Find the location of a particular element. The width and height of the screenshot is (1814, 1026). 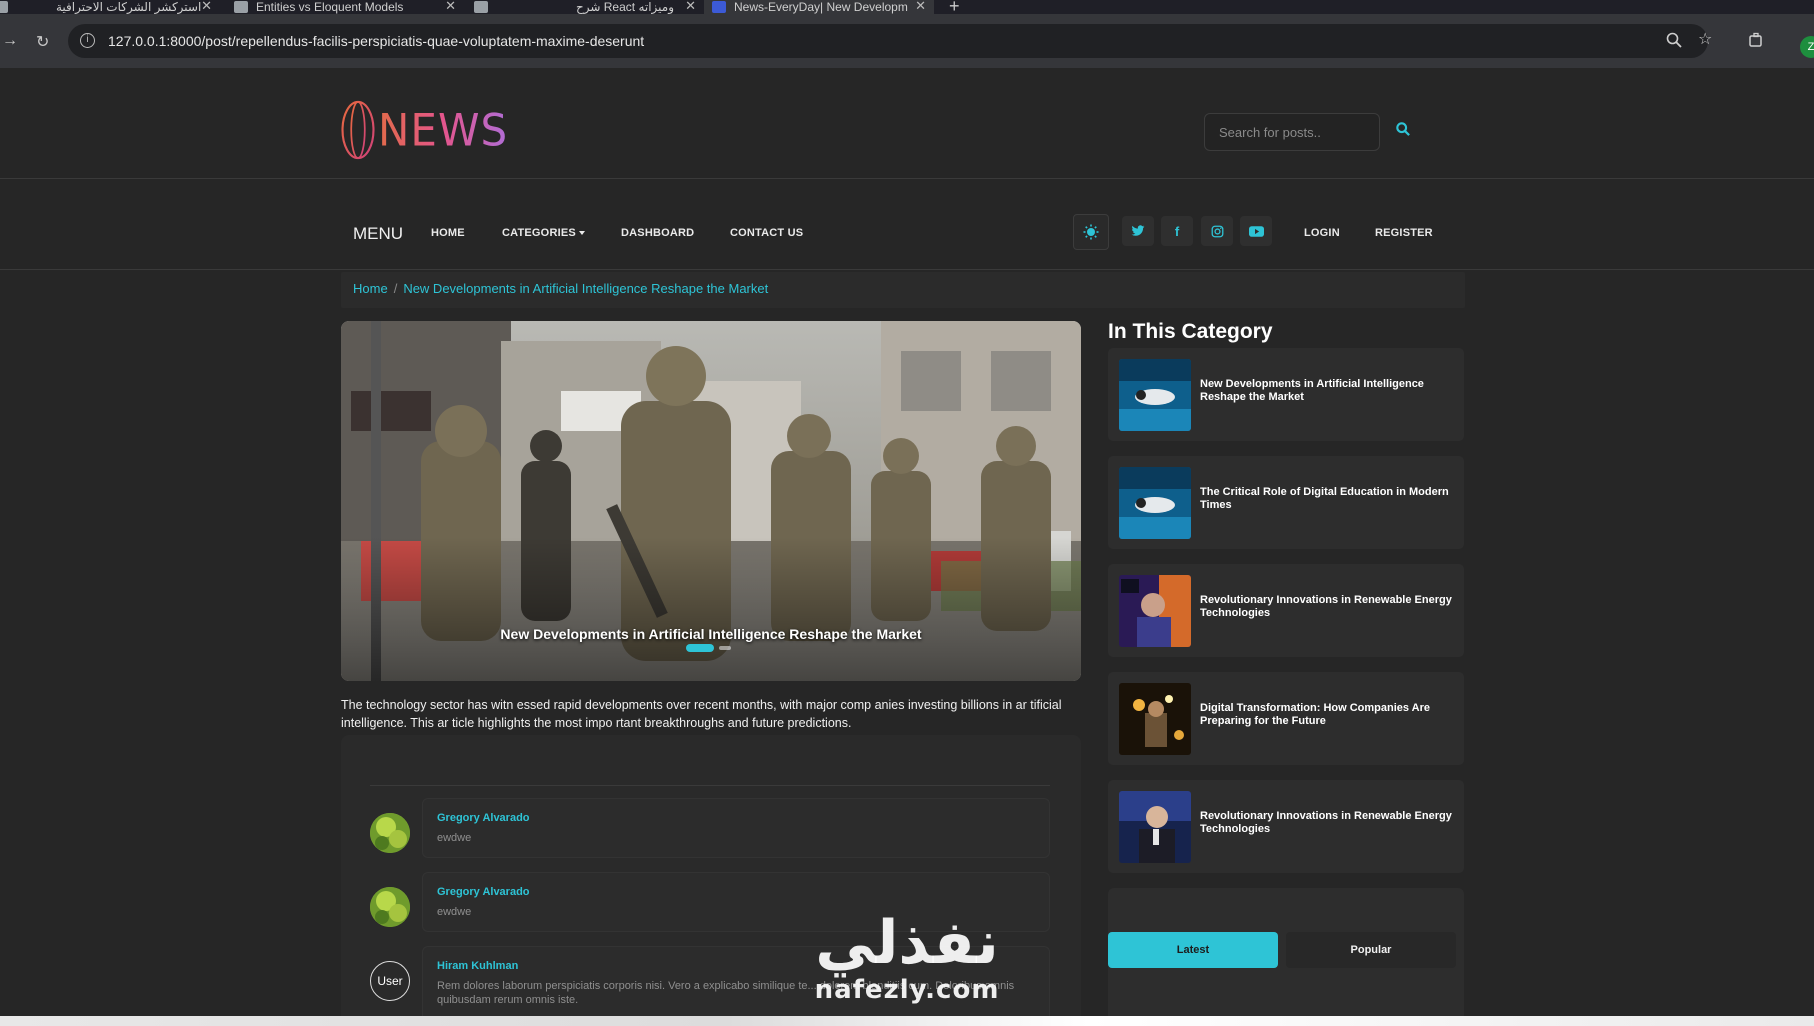

tab-title: Entities vs Eloquent Models is located at coordinates (330, 7).